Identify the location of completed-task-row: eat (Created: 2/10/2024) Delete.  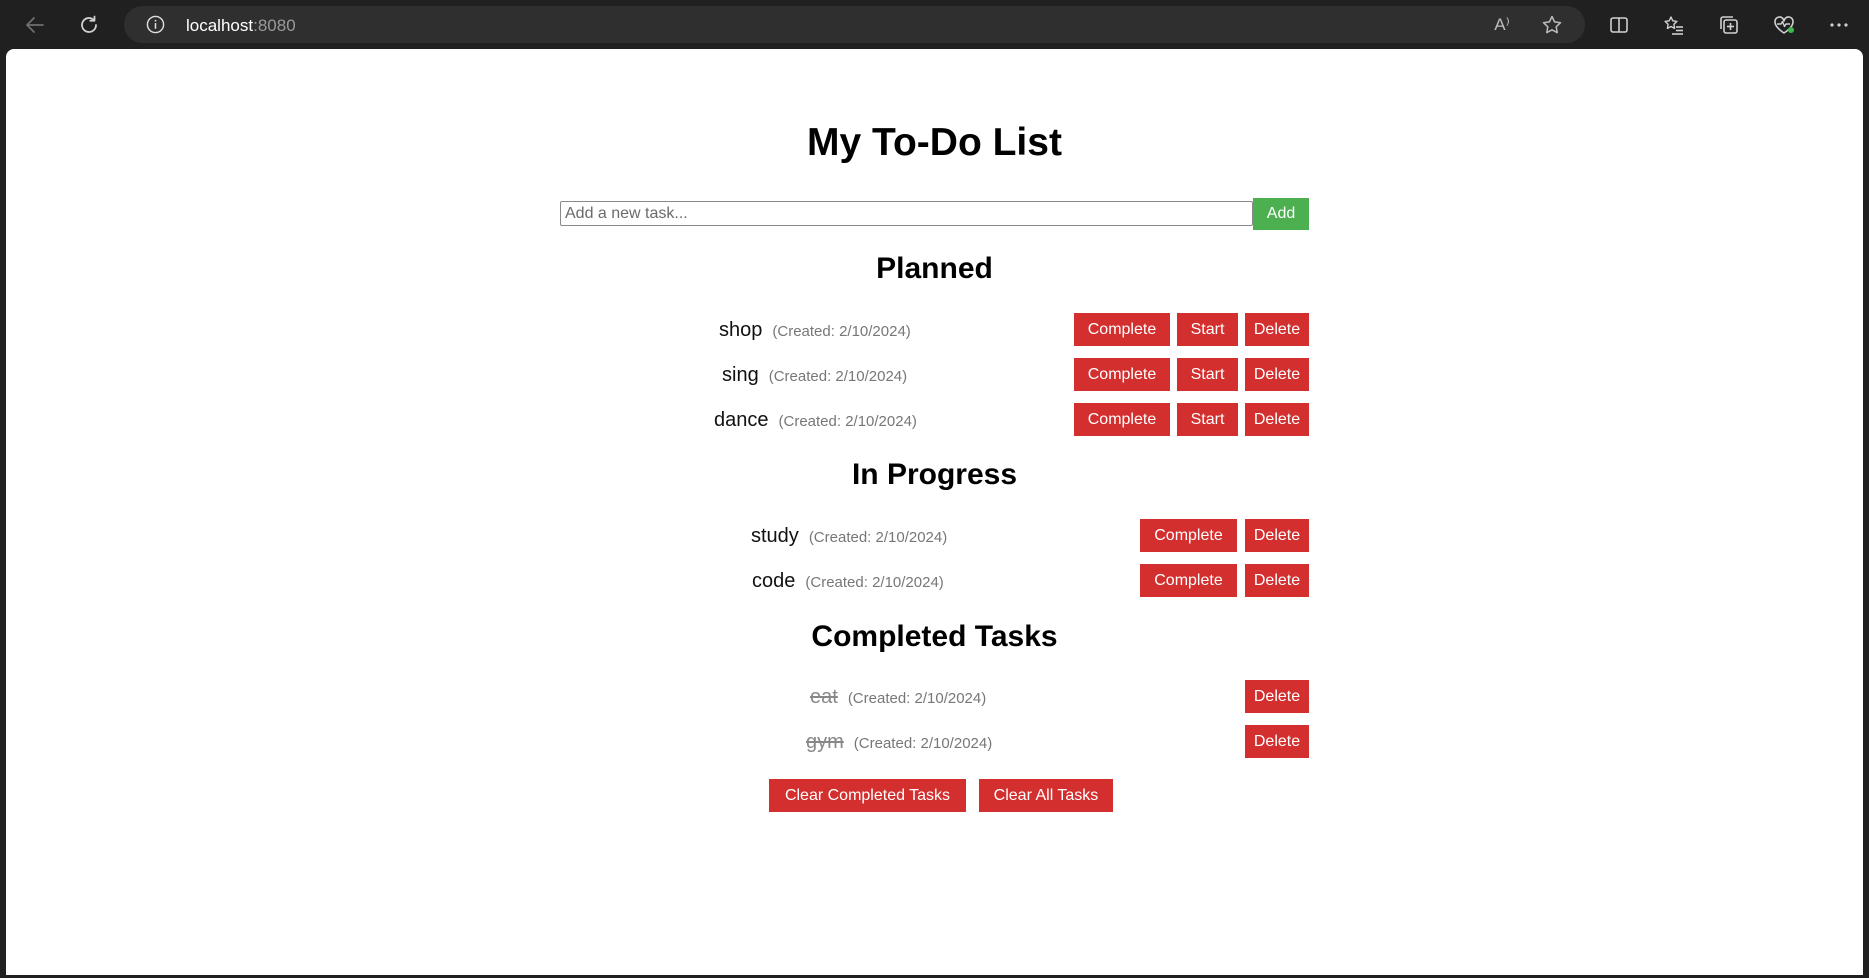
(934, 697).